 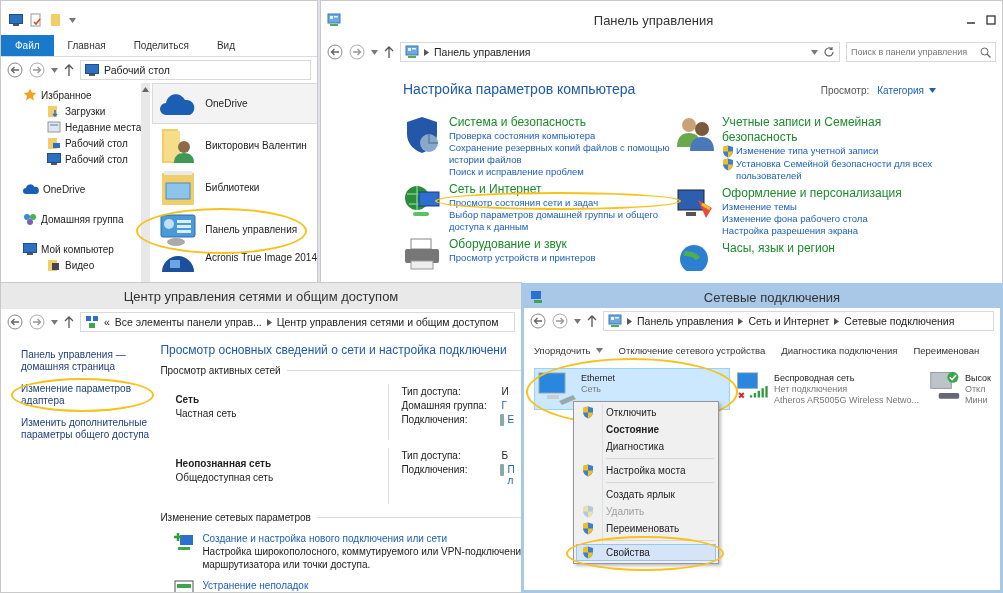 What do you see at coordinates (620, 52) in the screenshot?
I see `address-bar: Панель управления` at bounding box center [620, 52].